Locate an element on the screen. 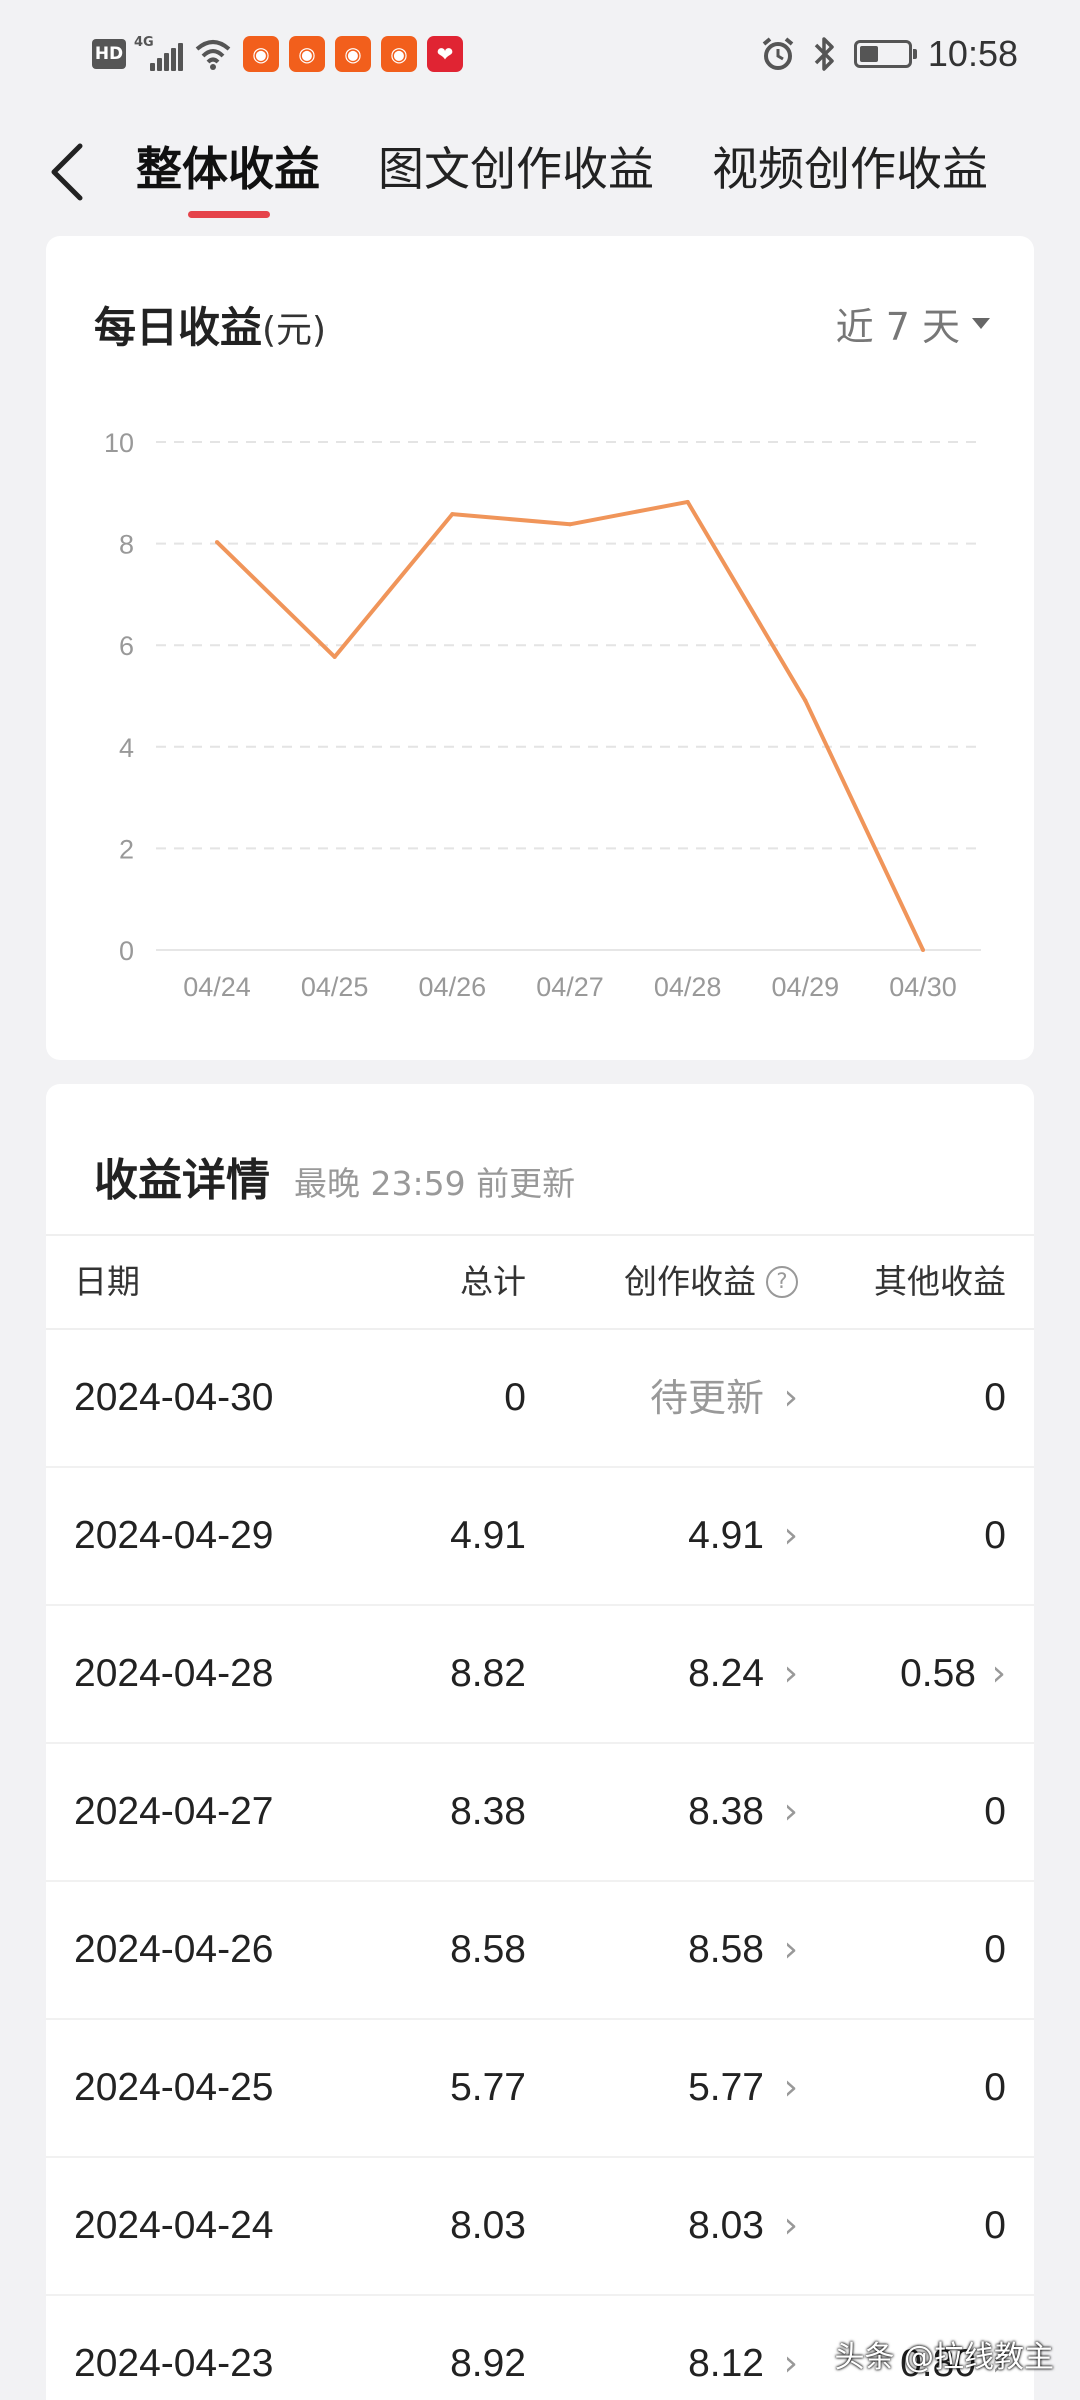 Image resolution: width=1080 pixels, height=2400 pixels. row-total: 8.38 is located at coordinates (488, 1811).